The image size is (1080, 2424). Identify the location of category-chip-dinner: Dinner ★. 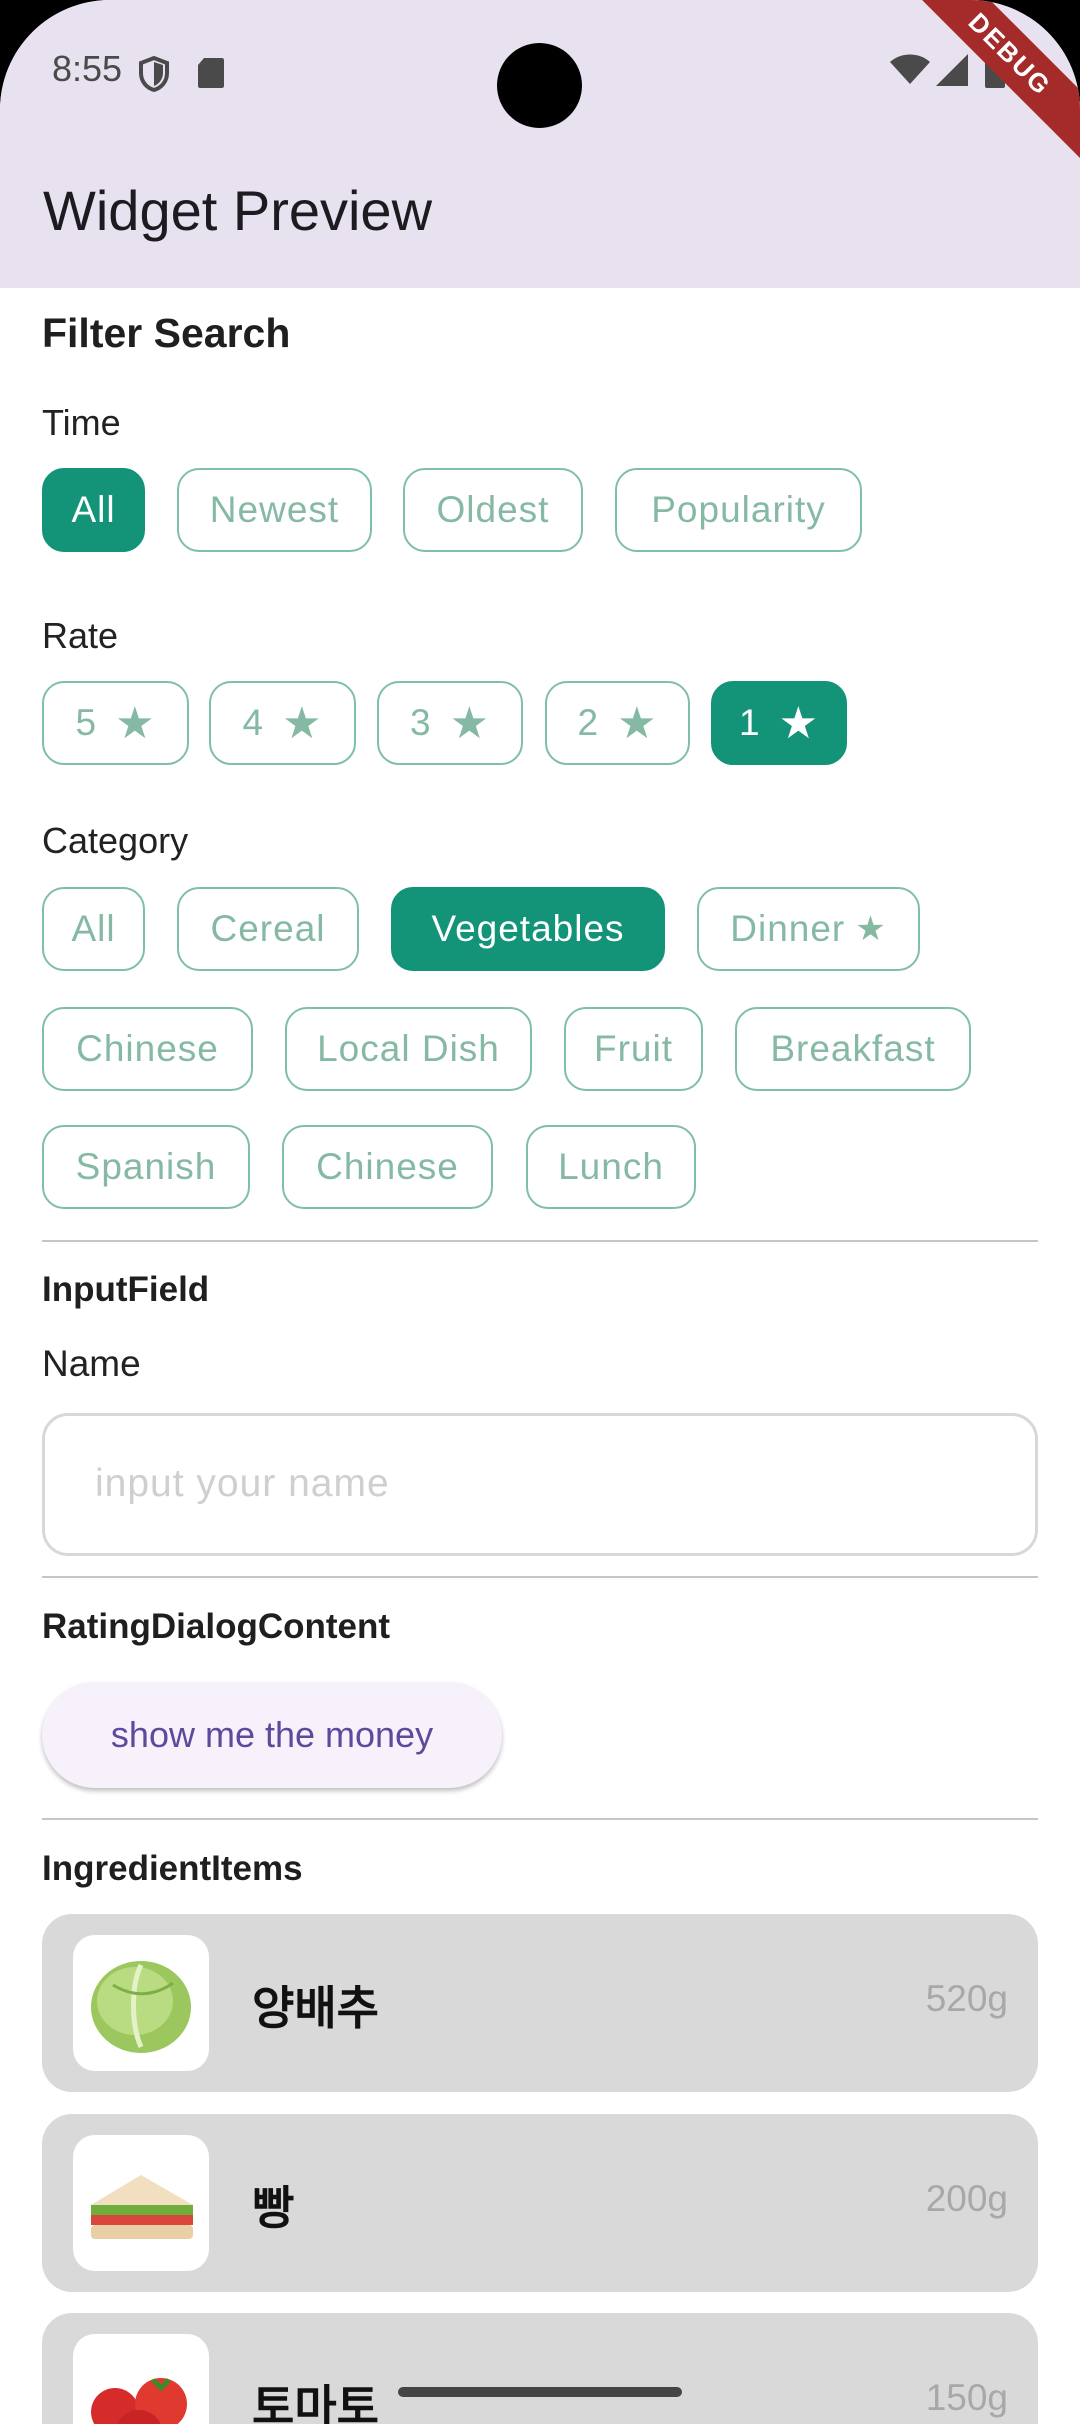
(808, 929).